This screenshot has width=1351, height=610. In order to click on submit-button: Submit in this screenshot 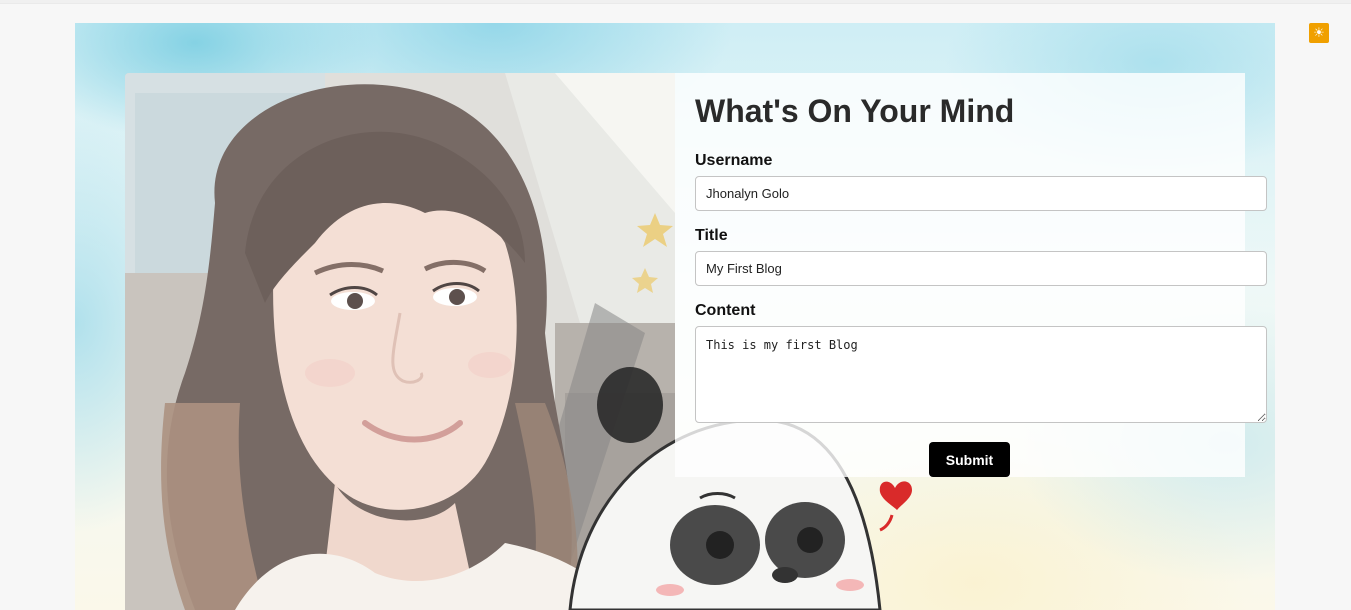, I will do `click(969, 459)`.